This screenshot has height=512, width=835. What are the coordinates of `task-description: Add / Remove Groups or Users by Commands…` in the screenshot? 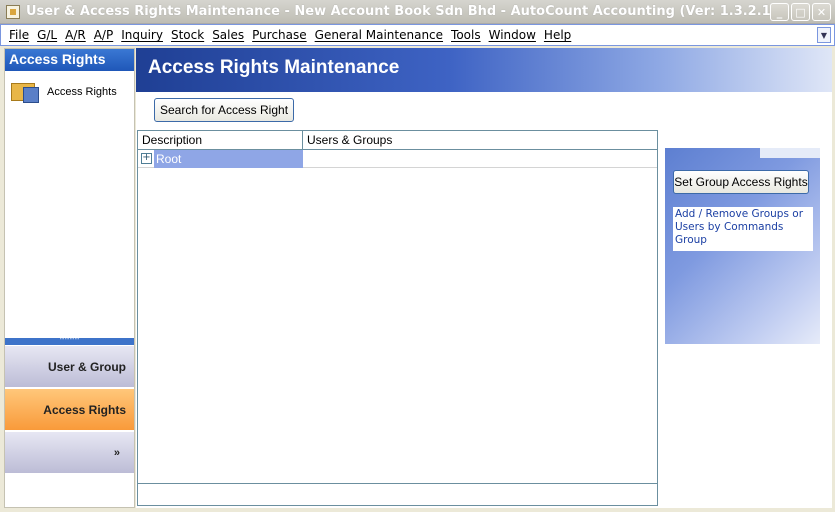 It's located at (743, 229).